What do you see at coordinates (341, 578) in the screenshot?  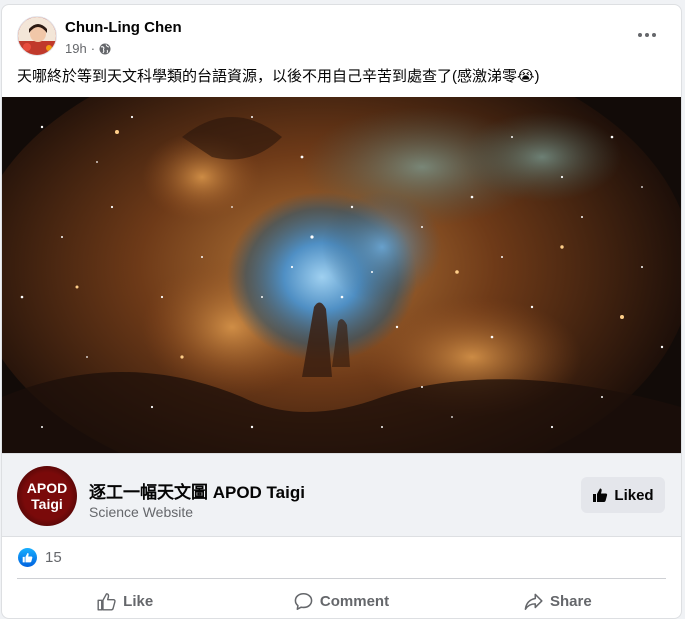 I see `actions-divider` at bounding box center [341, 578].